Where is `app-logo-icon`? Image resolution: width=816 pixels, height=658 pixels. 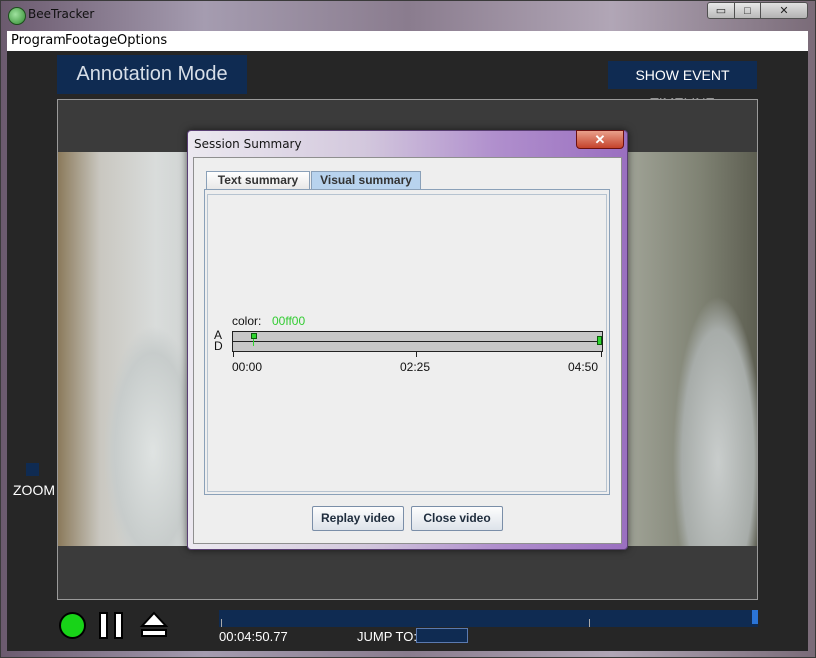
app-logo-icon is located at coordinates (17, 16).